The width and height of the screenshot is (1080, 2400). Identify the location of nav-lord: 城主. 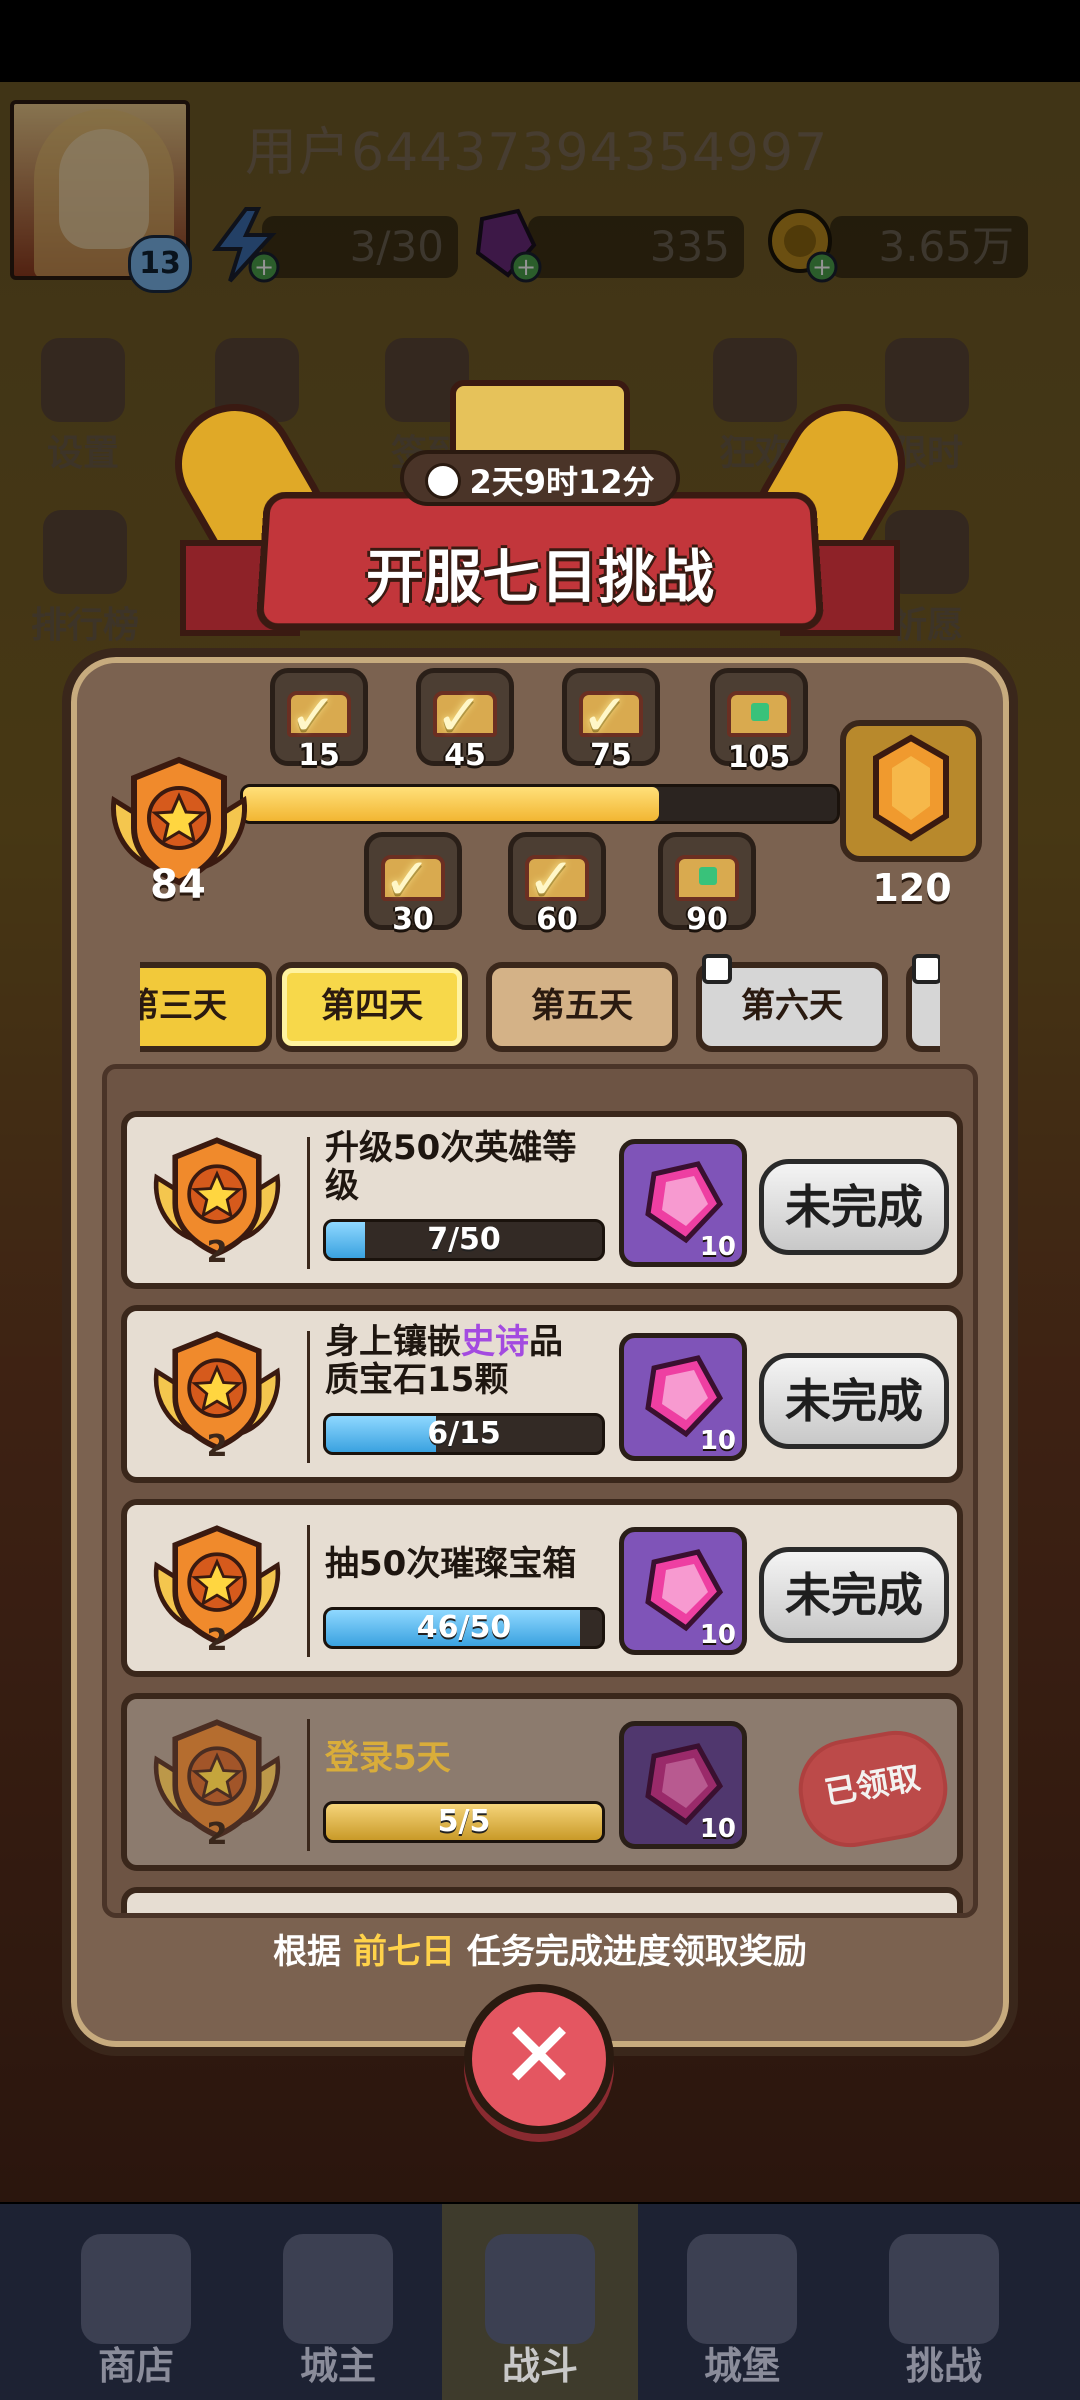
(338, 2302).